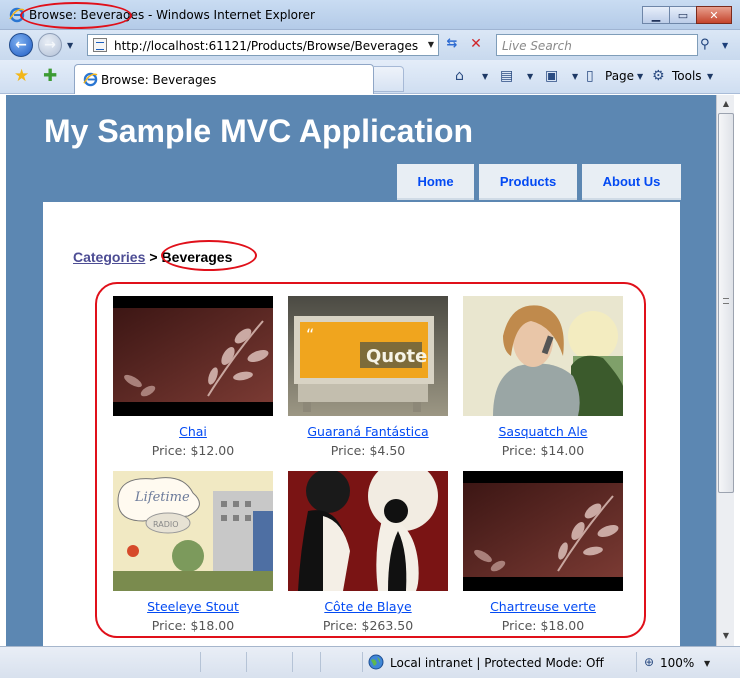  I want to click on breadcrumb-categories-link: Categories, so click(109, 257).